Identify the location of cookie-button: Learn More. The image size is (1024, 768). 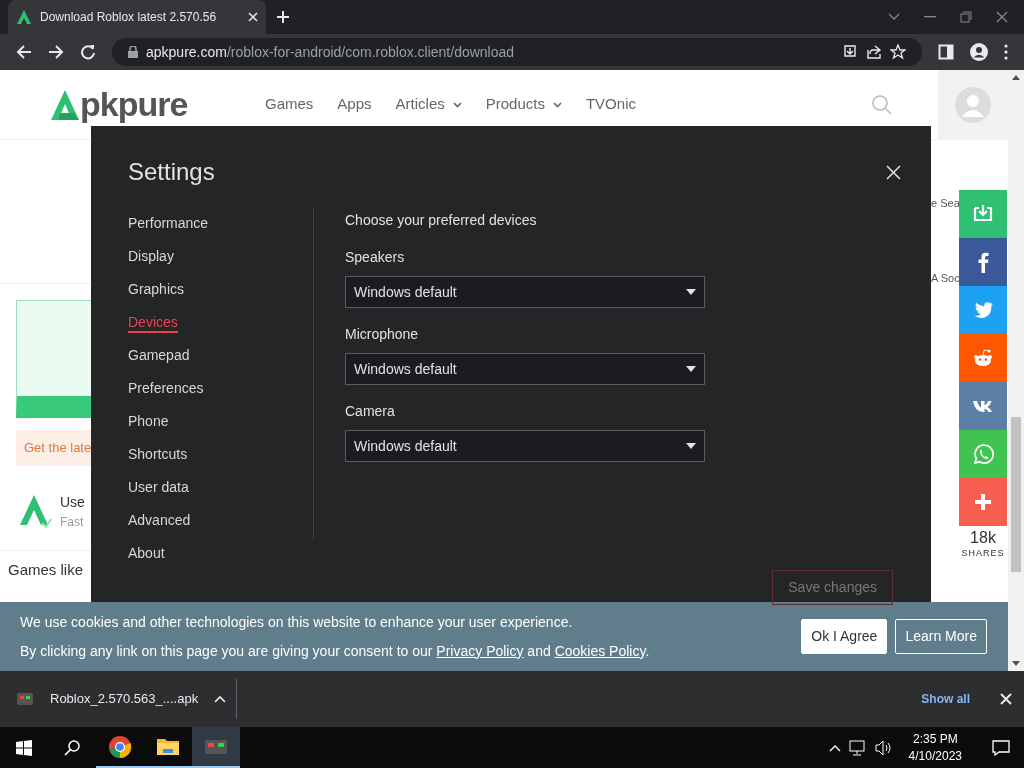
(941, 636).